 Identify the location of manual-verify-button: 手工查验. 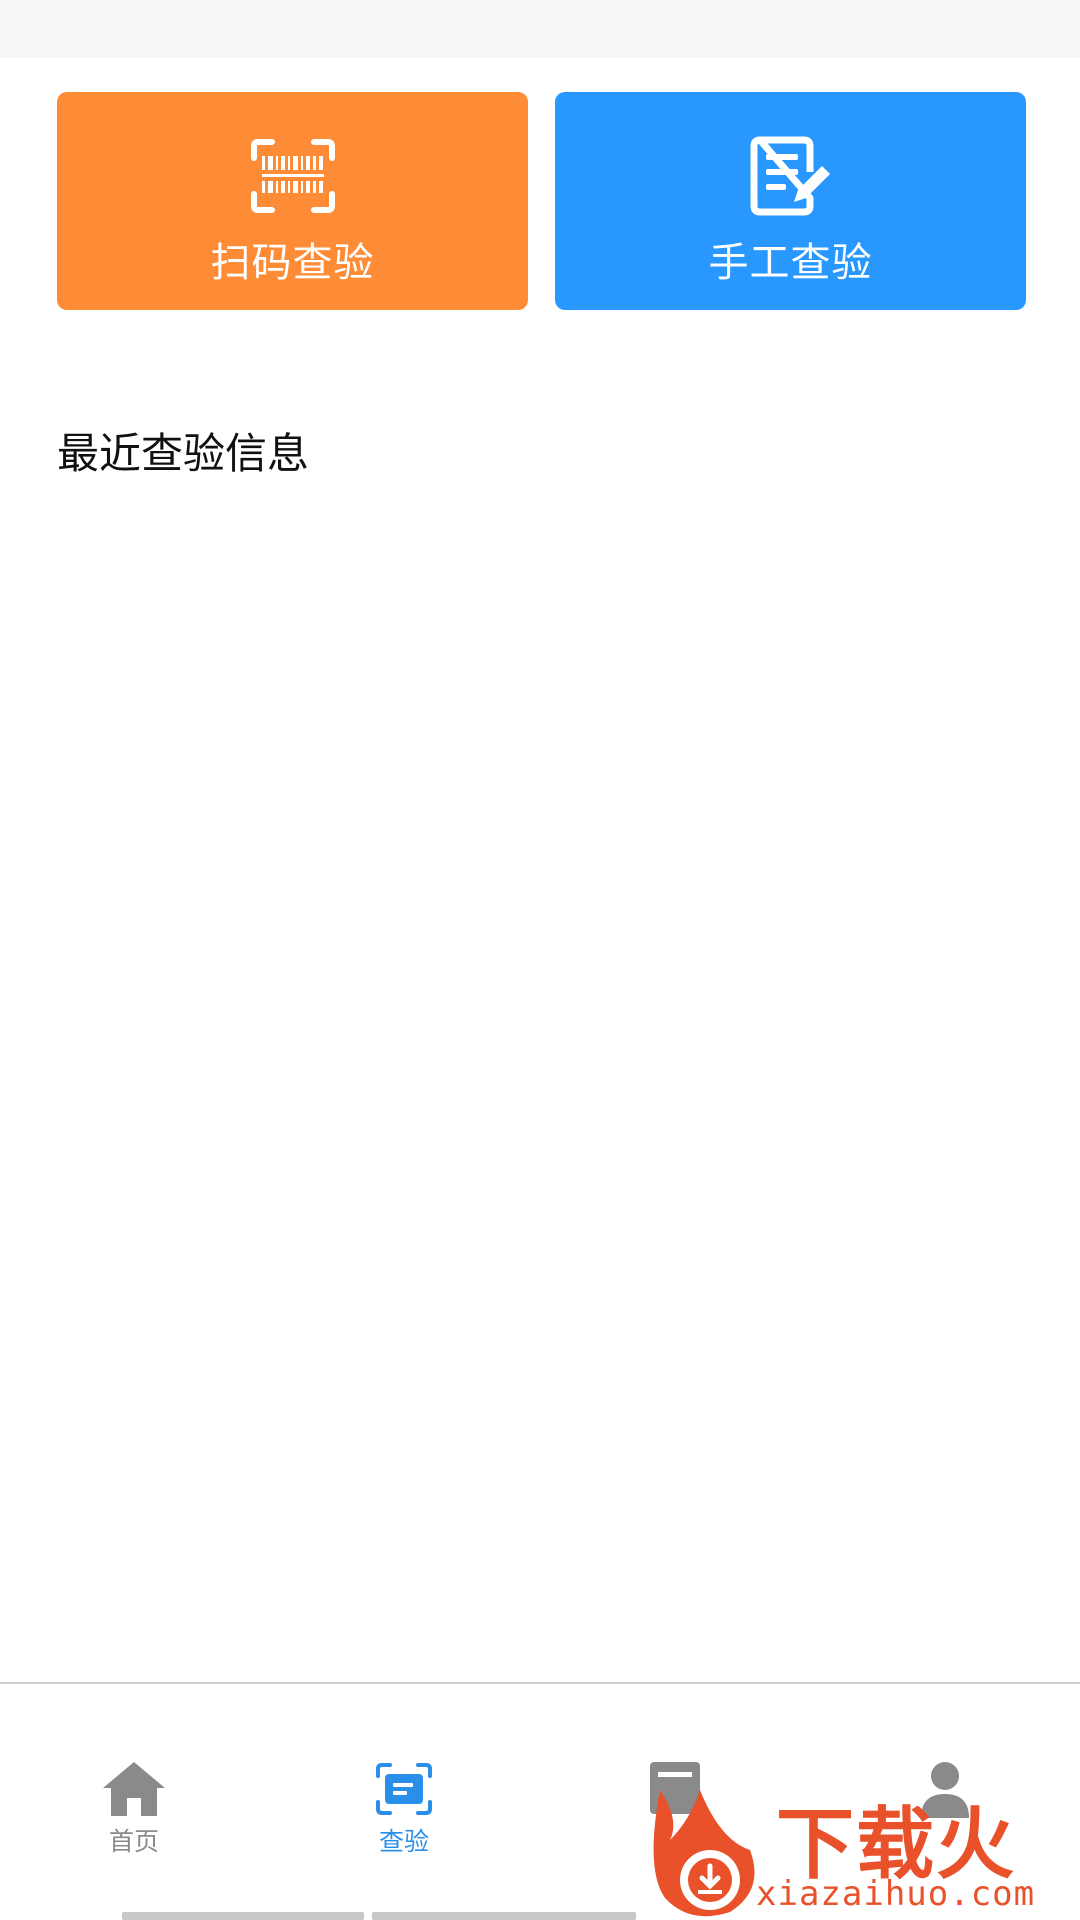
(790, 201).